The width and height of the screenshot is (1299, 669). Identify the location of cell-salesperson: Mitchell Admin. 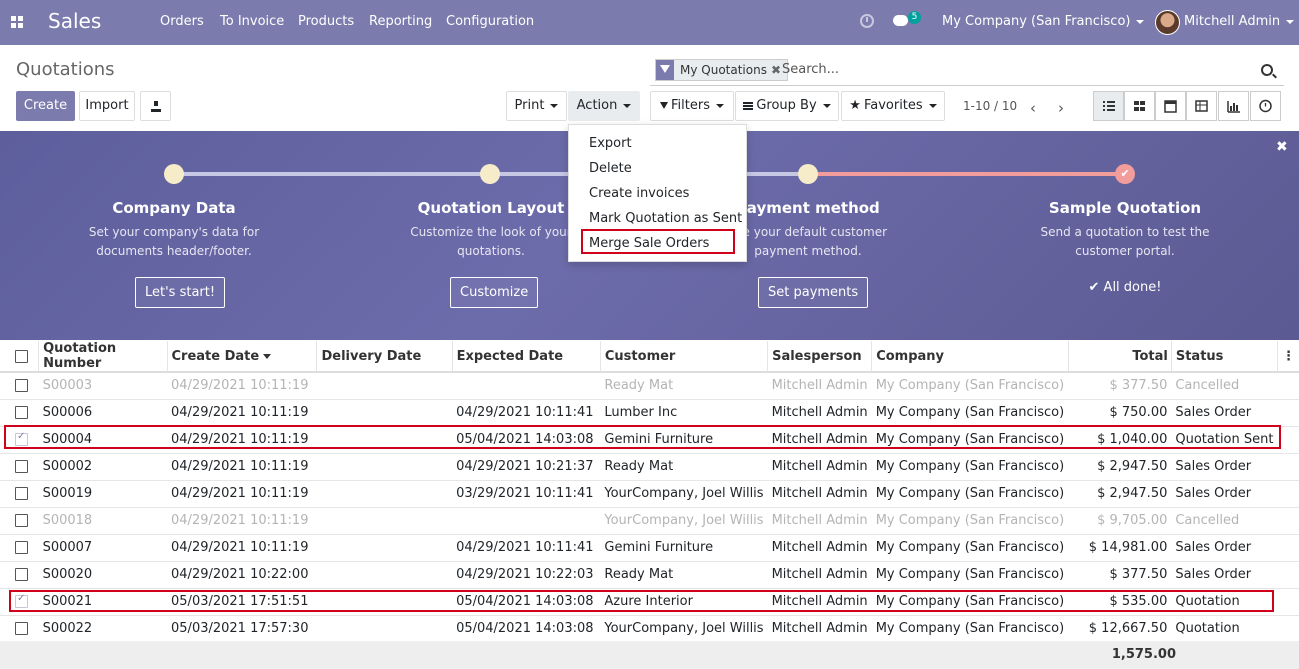
(819, 575).